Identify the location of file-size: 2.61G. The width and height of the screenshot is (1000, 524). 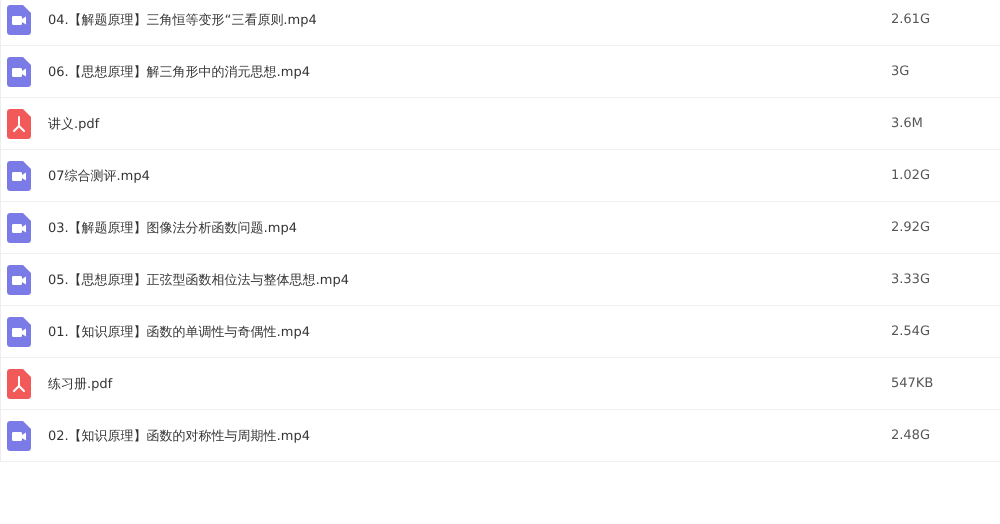
(911, 19).